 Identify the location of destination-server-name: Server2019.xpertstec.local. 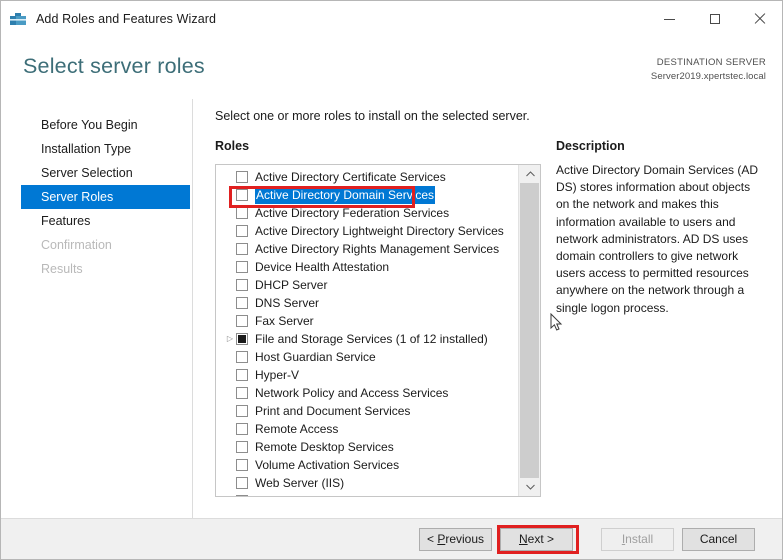
(708, 76).